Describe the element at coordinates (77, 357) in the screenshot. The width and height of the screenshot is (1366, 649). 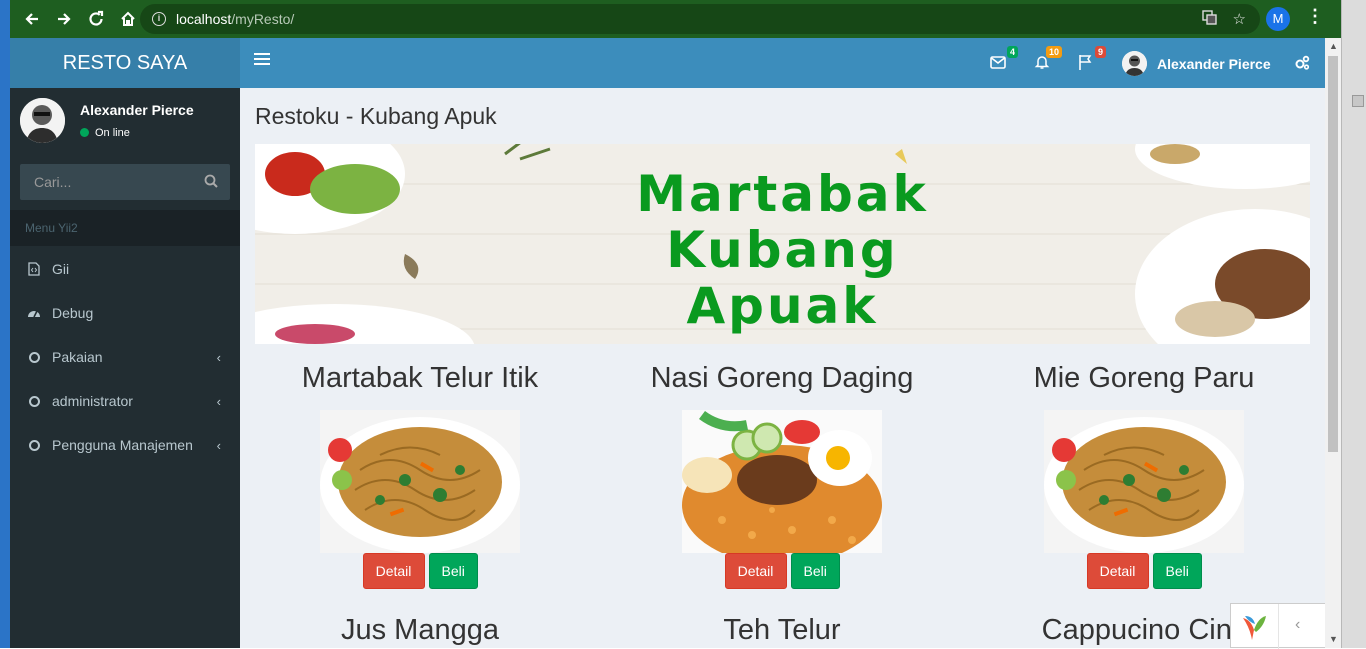
I see `sidebar-item-label: Pakaian` at that location.